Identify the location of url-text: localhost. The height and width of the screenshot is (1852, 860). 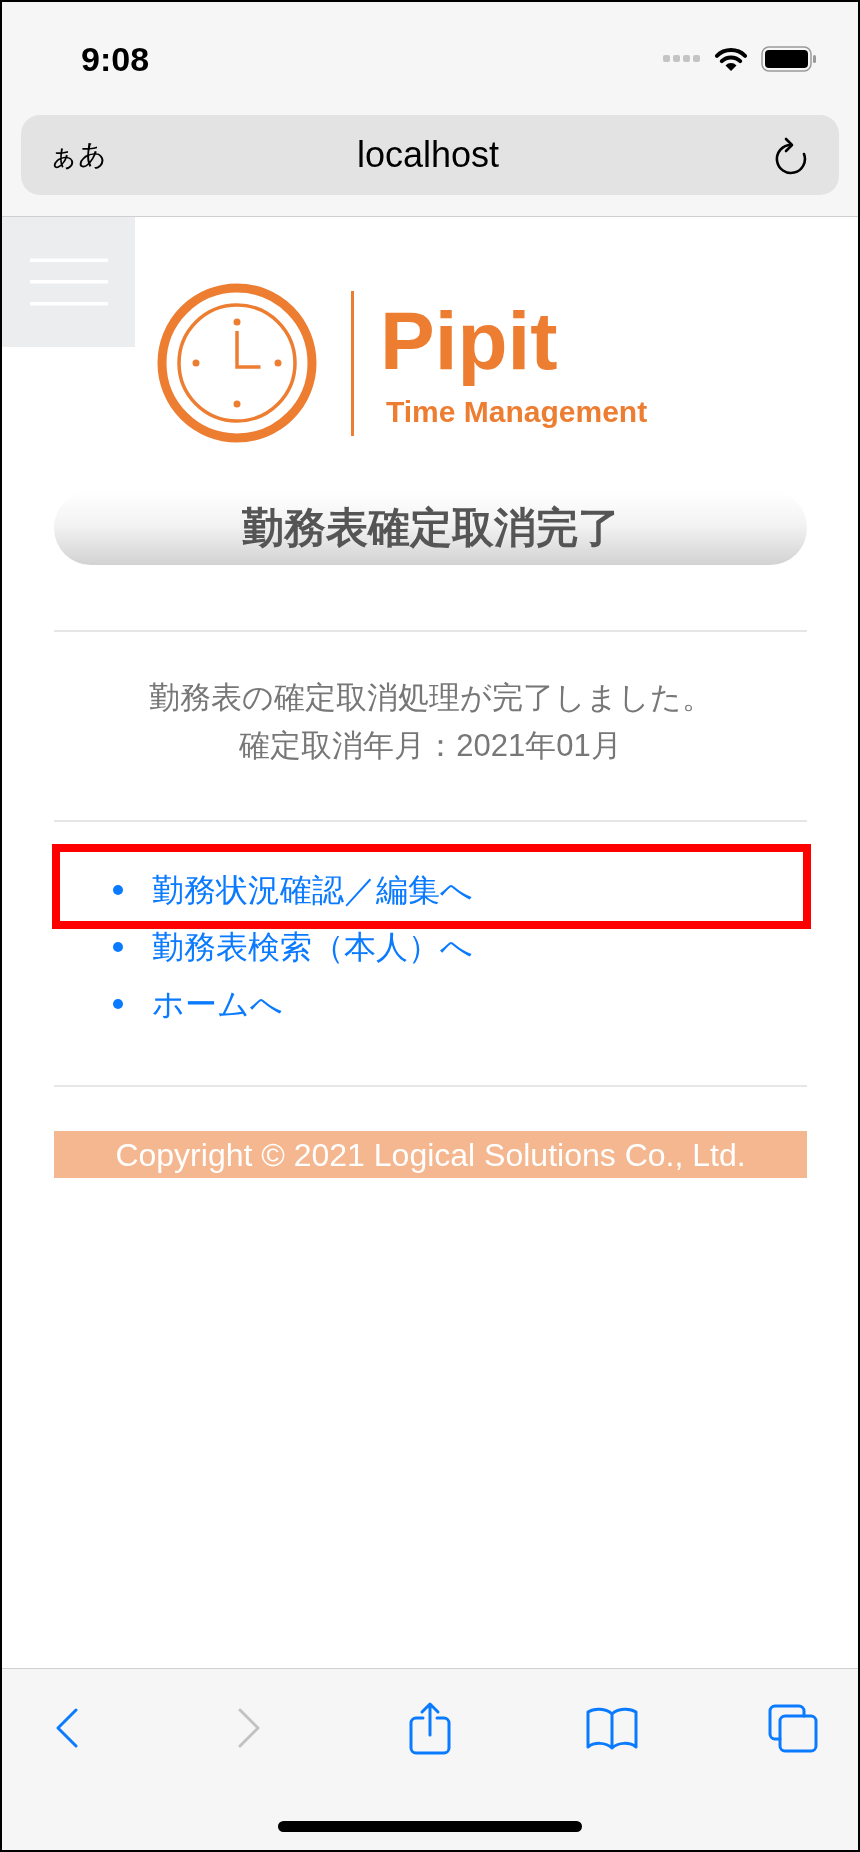
(428, 155).